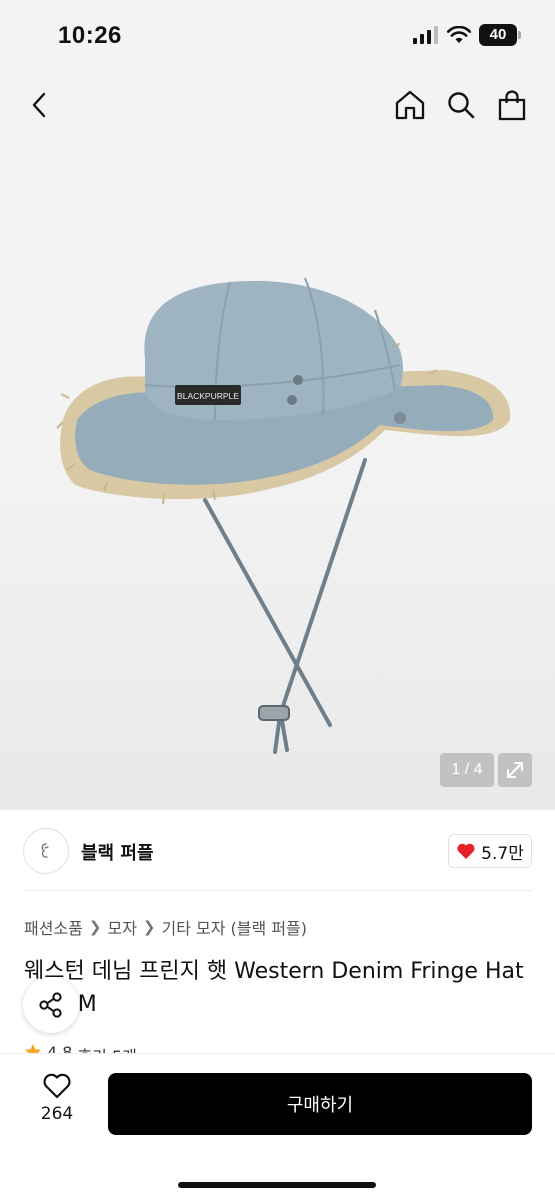 The width and height of the screenshot is (555, 1200). Describe the element at coordinates (277, 851) in the screenshot. I see `shop-row: 블랙 퍼플 5.7만` at that location.